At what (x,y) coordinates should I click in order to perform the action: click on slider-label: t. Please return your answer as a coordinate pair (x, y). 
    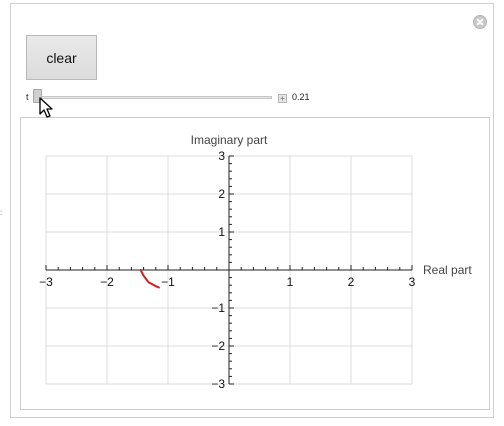
    Looking at the image, I should click on (27, 97).